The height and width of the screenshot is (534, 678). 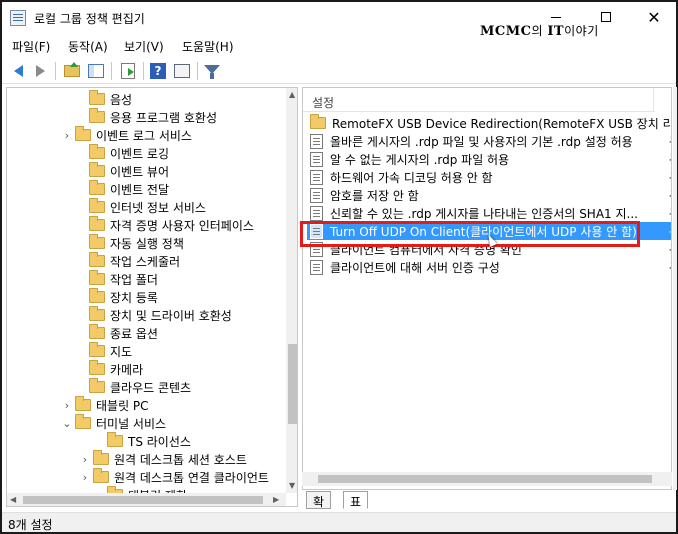 I want to click on properties-button, so click(x=182, y=71).